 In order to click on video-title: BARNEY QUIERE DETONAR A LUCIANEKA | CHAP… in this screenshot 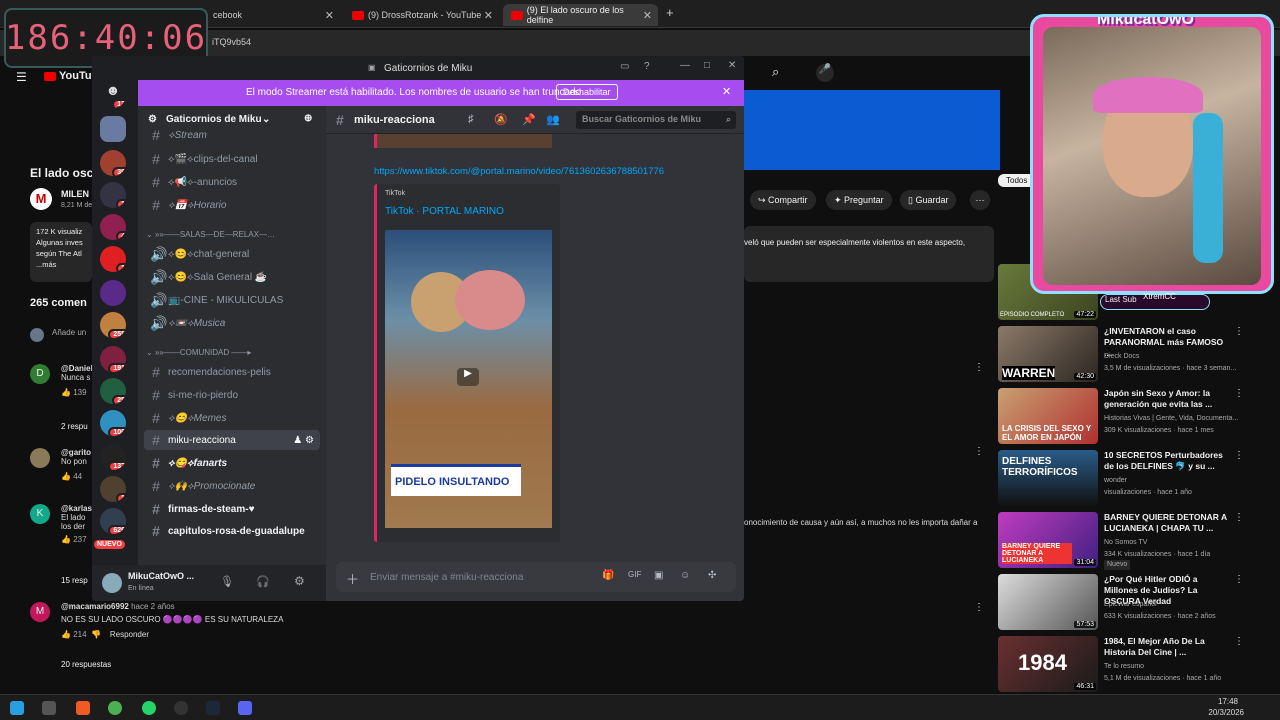, I will do `click(1167, 523)`.